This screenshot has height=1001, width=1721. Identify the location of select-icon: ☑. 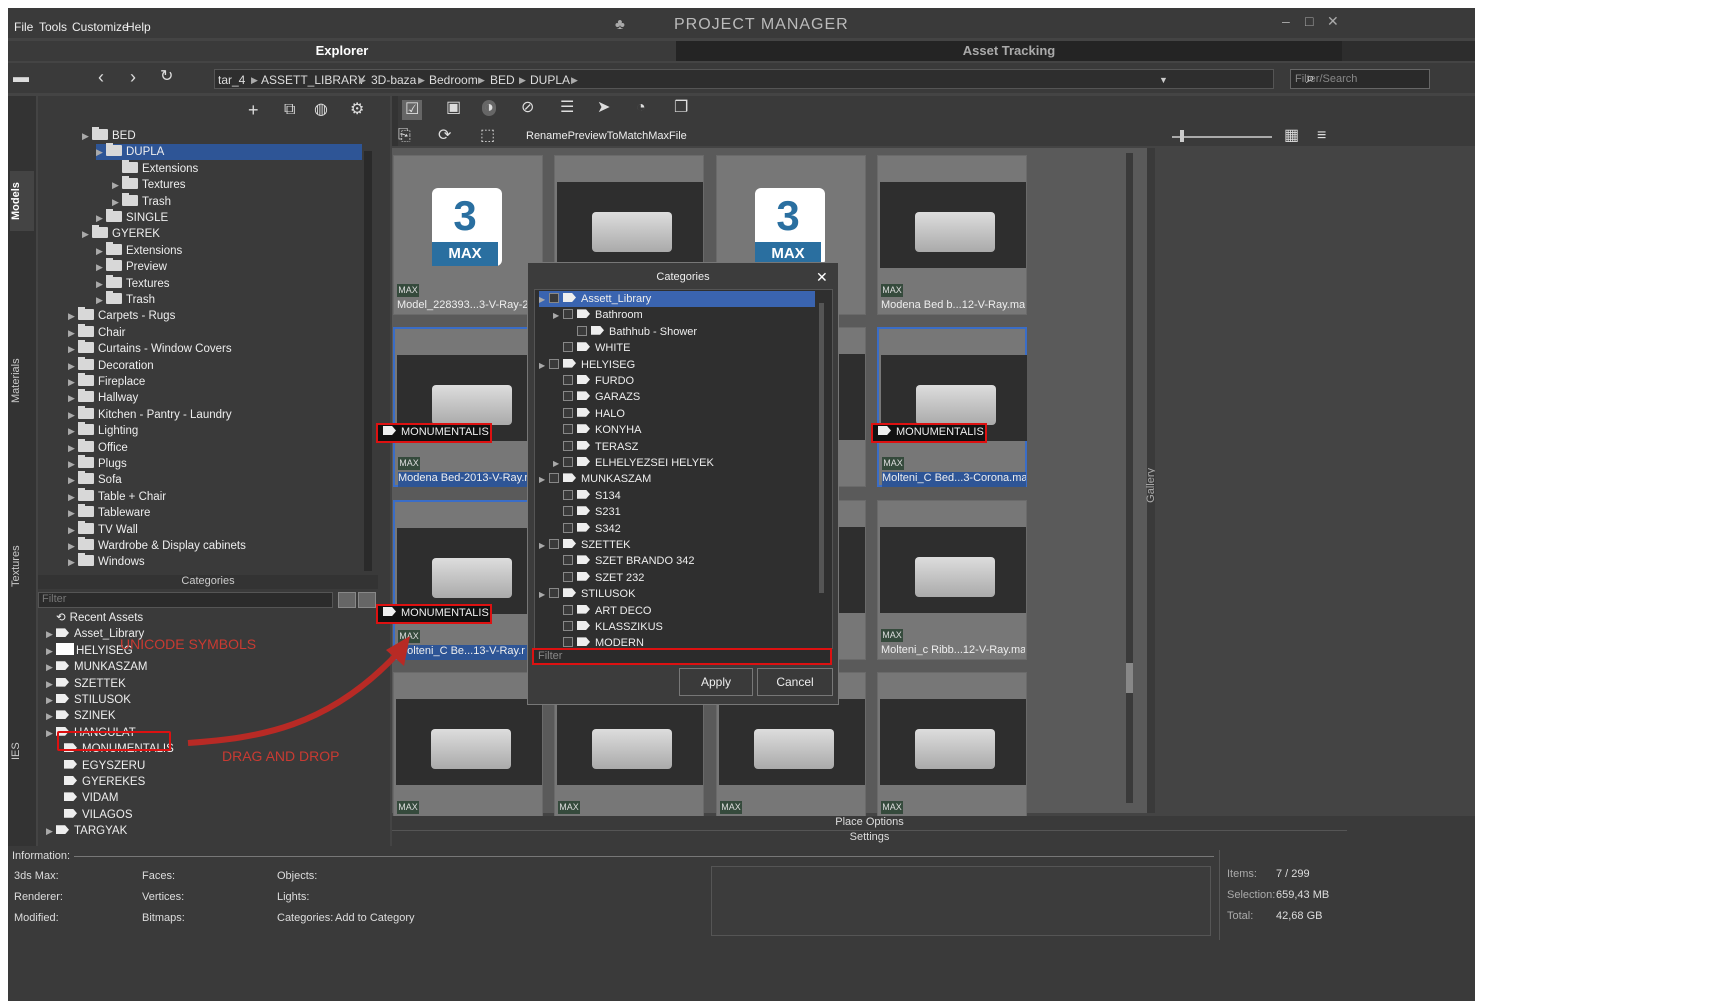
(412, 110).